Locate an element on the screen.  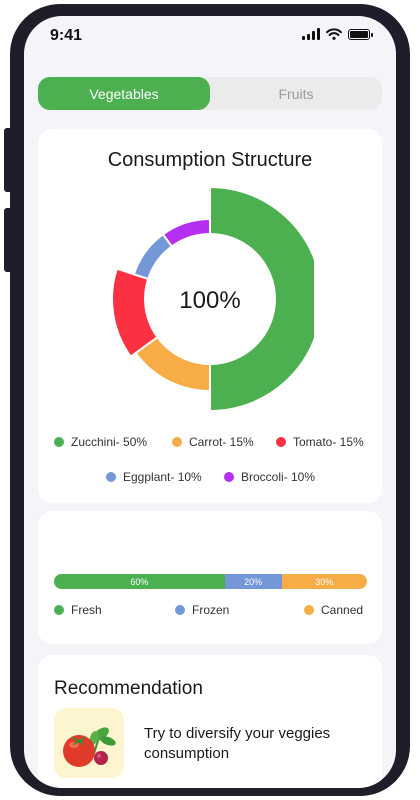
battery-icon is located at coordinates (360, 34).